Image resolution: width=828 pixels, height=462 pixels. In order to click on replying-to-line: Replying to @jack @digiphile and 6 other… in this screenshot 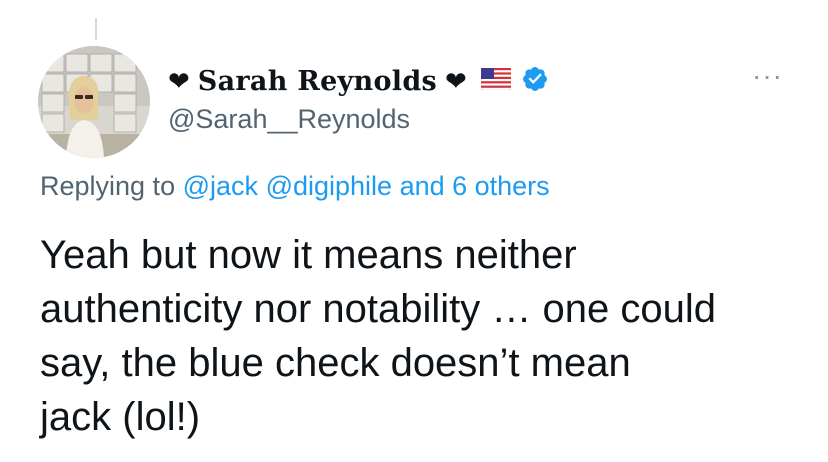, I will do `click(295, 186)`.